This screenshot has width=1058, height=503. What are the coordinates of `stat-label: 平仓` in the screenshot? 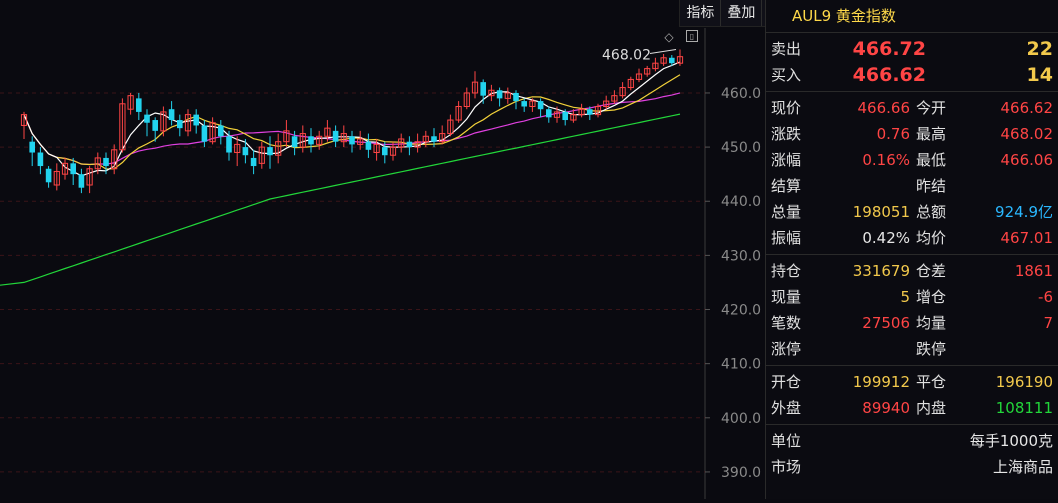 It's located at (931, 382).